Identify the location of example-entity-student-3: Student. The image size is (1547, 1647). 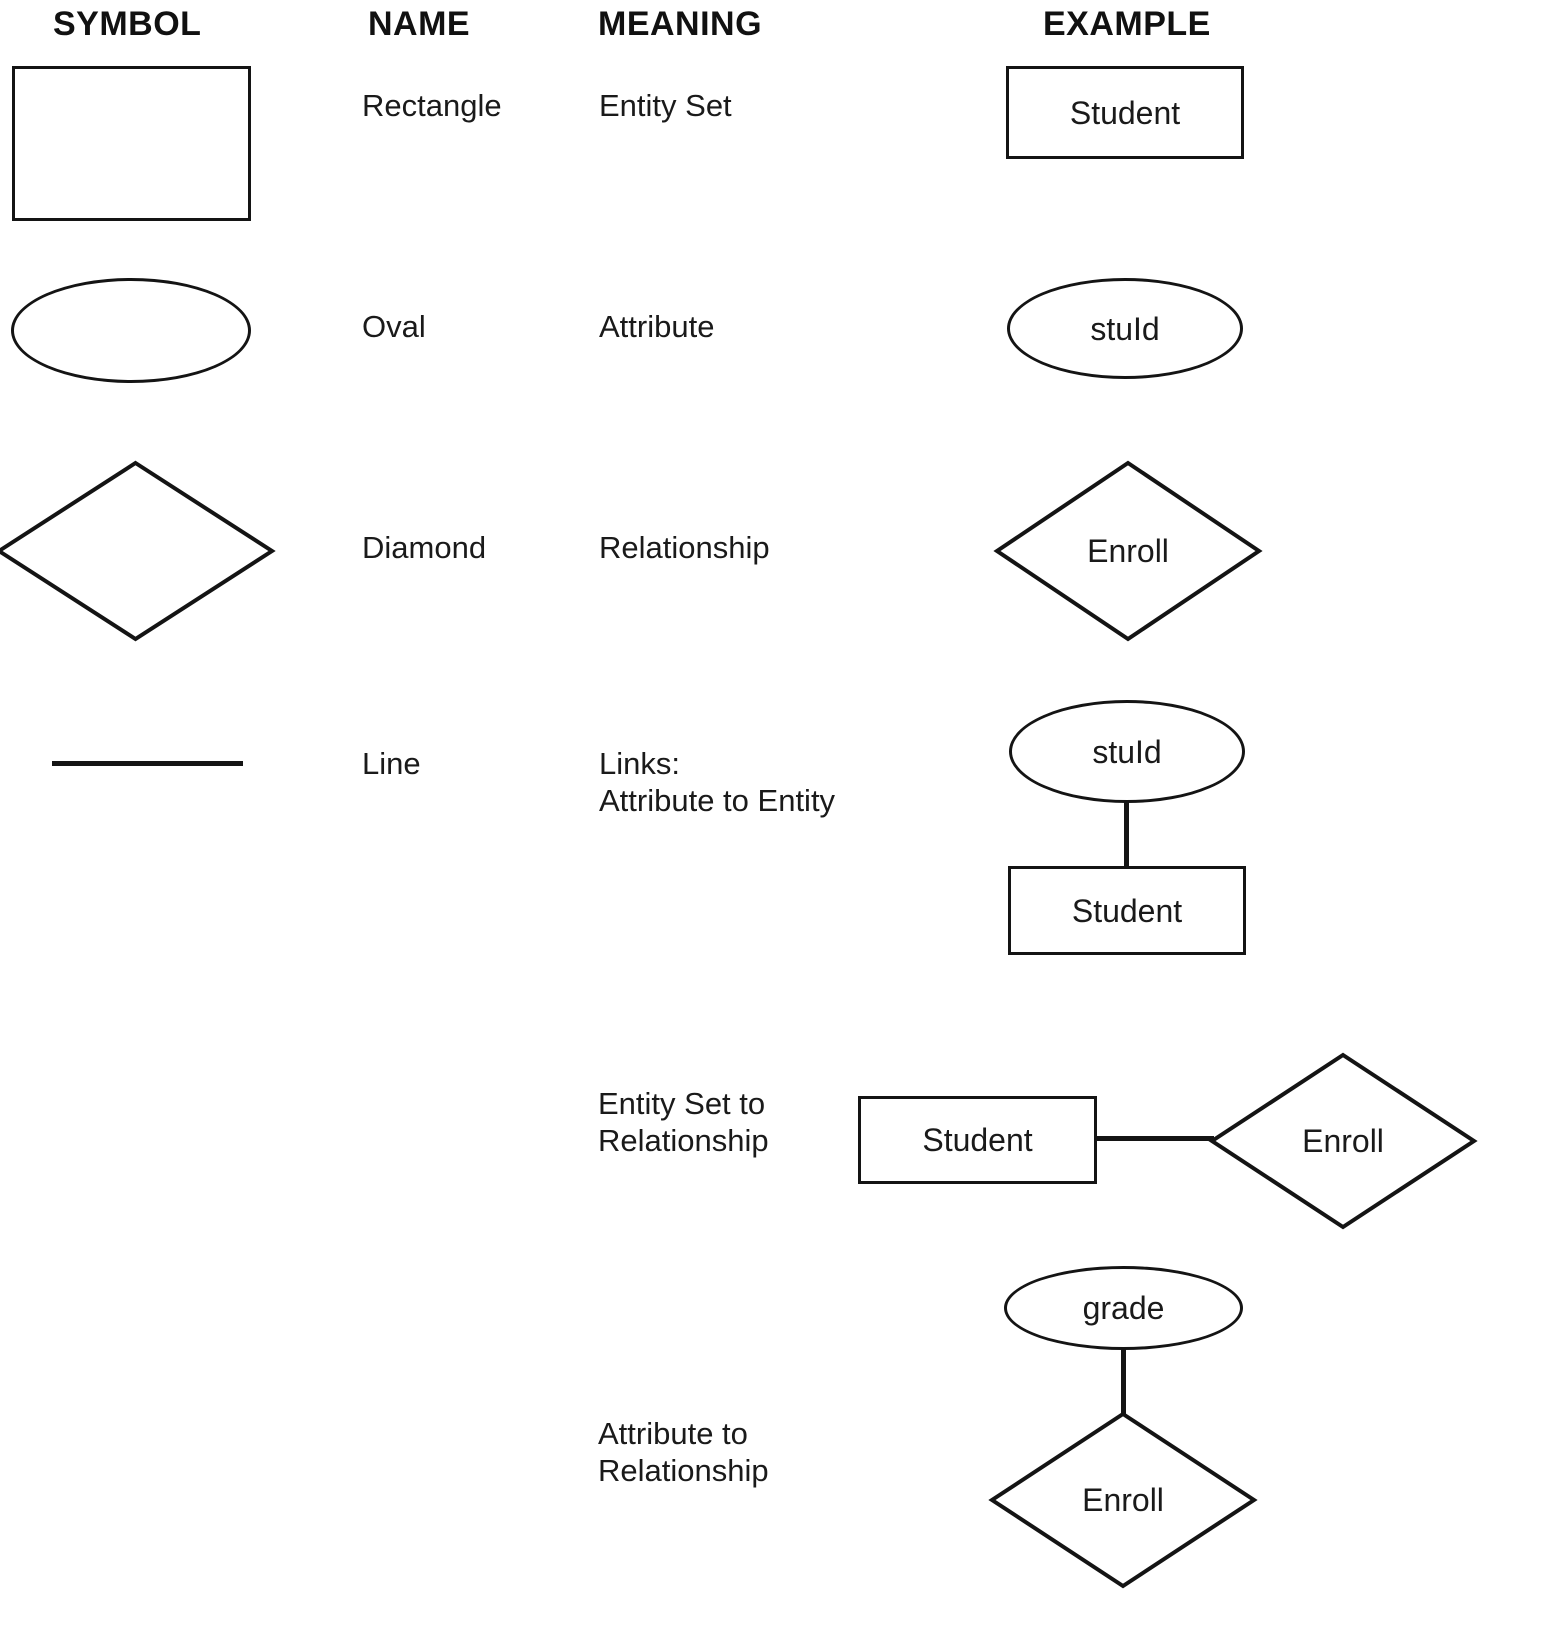
(977, 1140).